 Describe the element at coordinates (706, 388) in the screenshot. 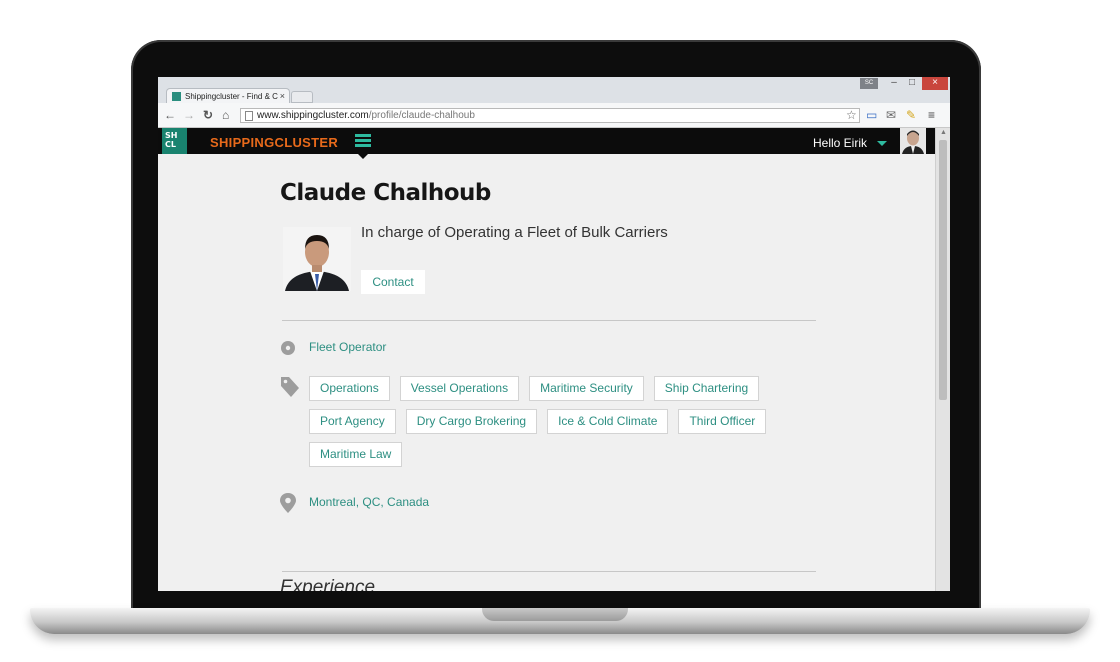

I see `tag-ship-chartering: Ship Chartering` at that location.